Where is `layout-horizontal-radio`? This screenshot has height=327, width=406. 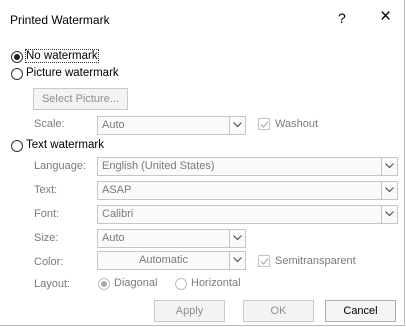 layout-horizontal-radio is located at coordinates (181, 284).